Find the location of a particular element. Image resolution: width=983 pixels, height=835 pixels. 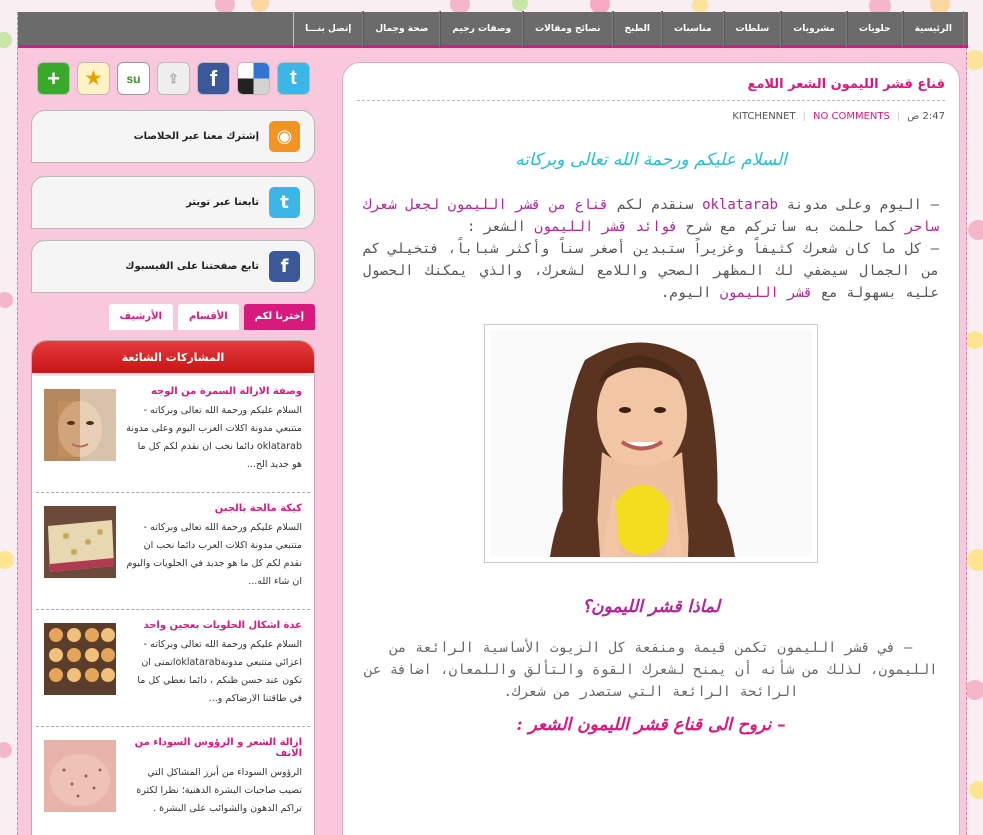

share-icon: ⇪ is located at coordinates (173, 78).